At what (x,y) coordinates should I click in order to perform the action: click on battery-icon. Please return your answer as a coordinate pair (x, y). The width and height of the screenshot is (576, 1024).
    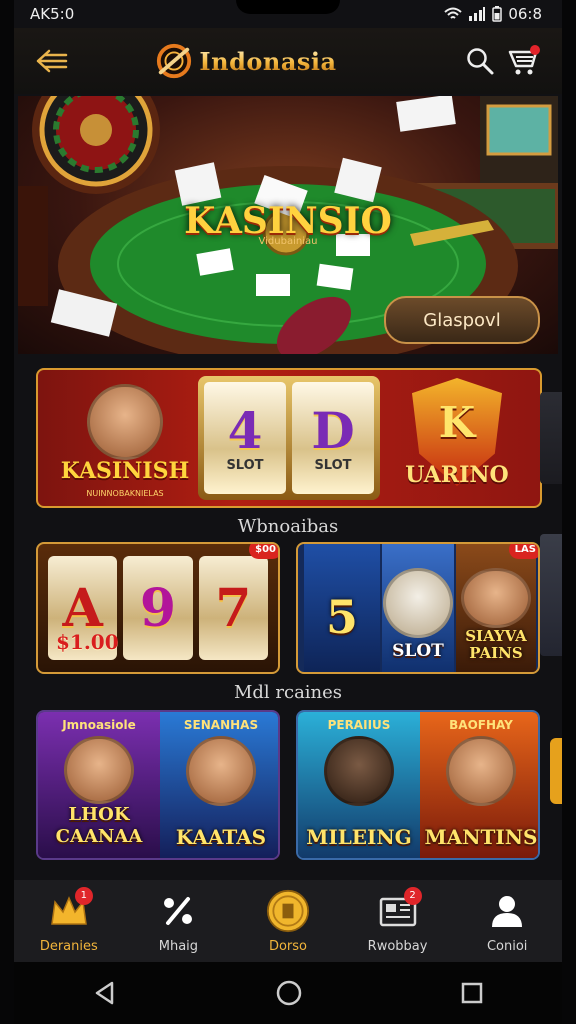
    Looking at the image, I should click on (497, 14).